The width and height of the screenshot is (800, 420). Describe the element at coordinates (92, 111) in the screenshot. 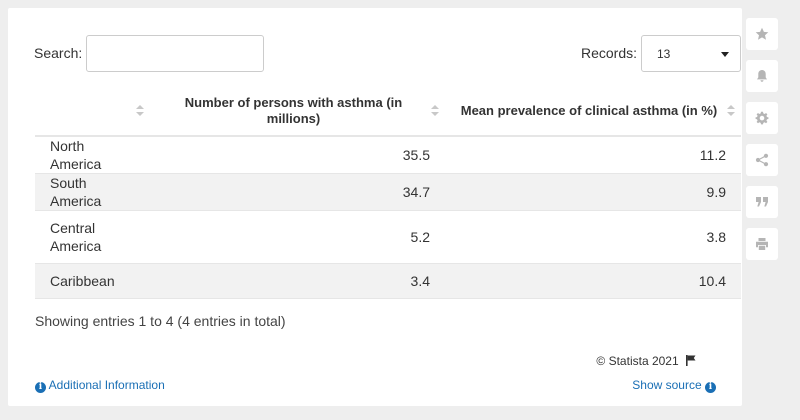

I see `column-header-region` at that location.